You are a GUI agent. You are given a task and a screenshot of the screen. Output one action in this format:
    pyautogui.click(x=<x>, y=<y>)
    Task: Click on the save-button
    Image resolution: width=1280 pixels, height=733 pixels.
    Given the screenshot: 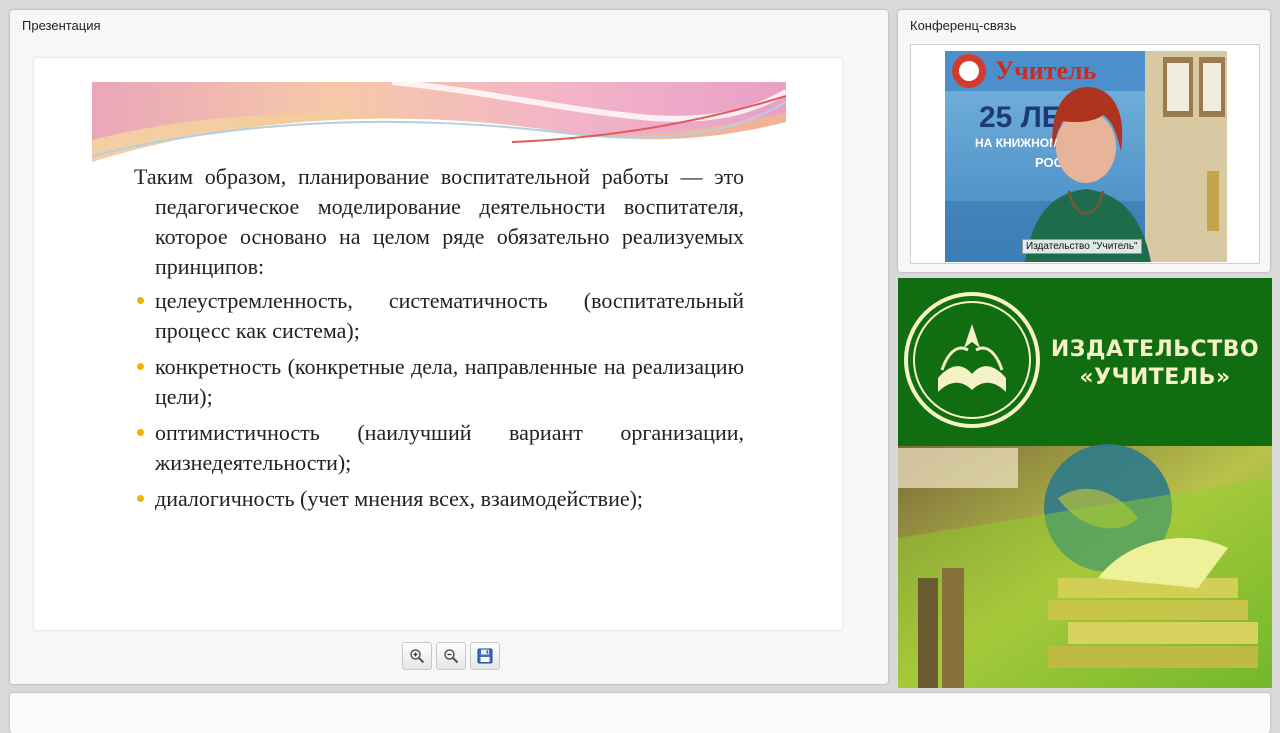 What is the action you would take?
    pyautogui.click(x=485, y=656)
    